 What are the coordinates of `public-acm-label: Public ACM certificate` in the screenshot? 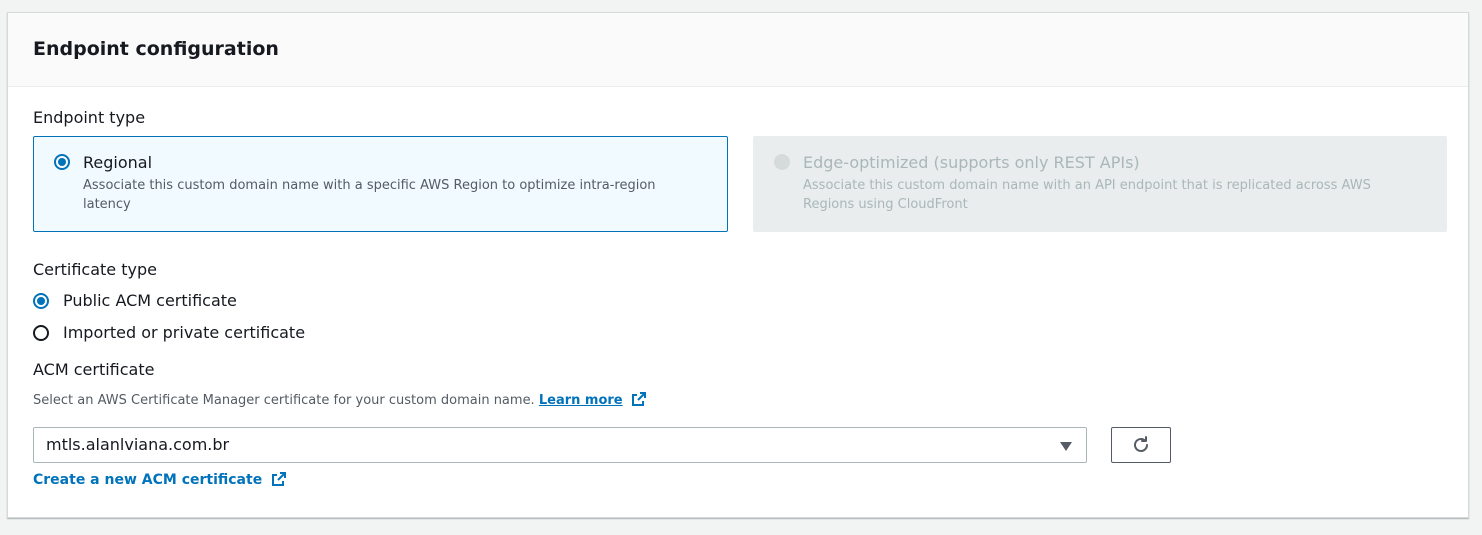 It's located at (150, 300).